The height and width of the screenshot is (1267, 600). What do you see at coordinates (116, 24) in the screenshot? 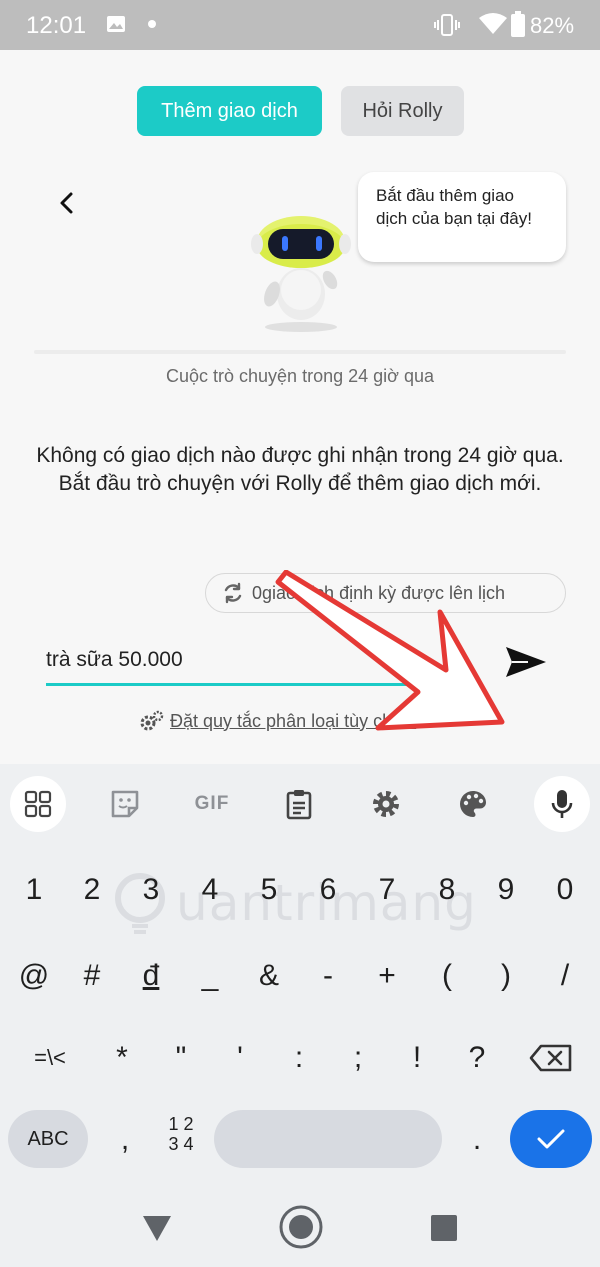
I see `image-notification-icon` at bounding box center [116, 24].